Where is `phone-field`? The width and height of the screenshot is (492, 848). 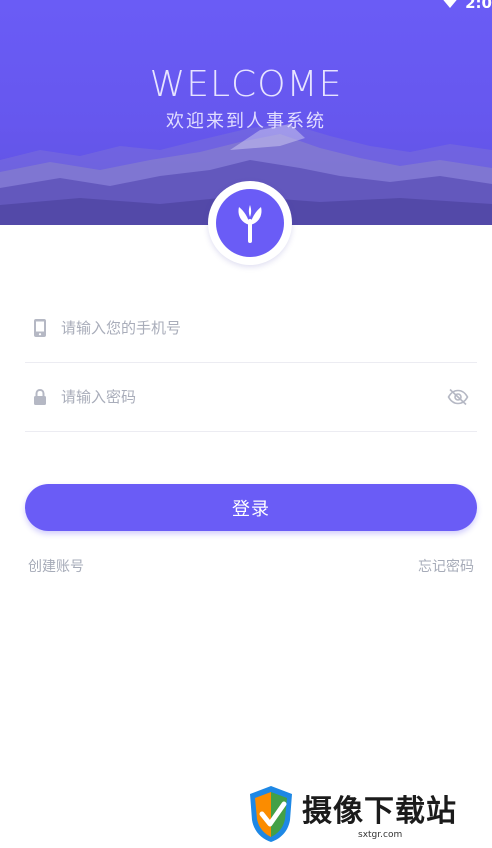 phone-field is located at coordinates (251, 328).